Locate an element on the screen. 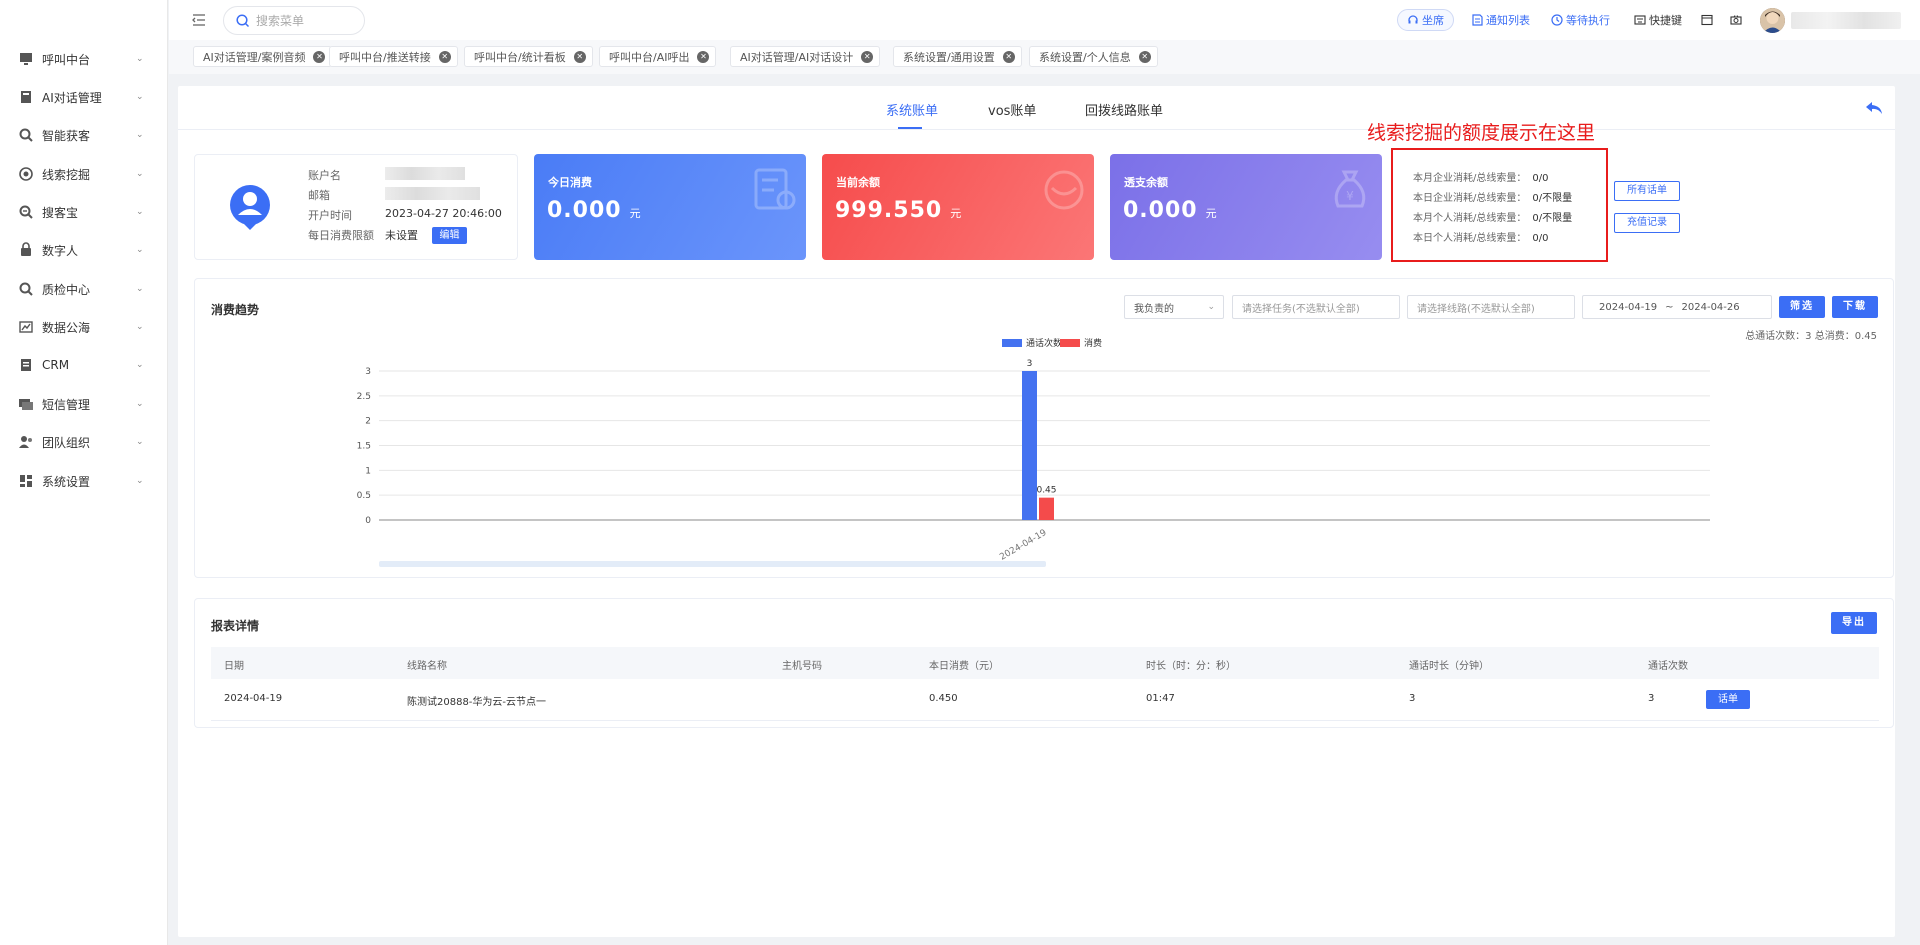  column-header: 日期 is located at coordinates (234, 666).